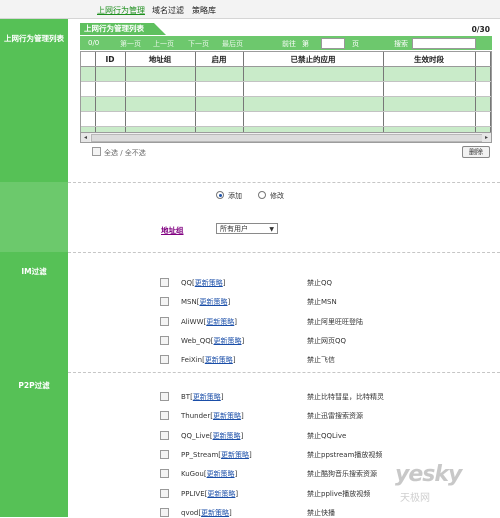  I want to click on prev-page-link: 上一页, so click(163, 44).